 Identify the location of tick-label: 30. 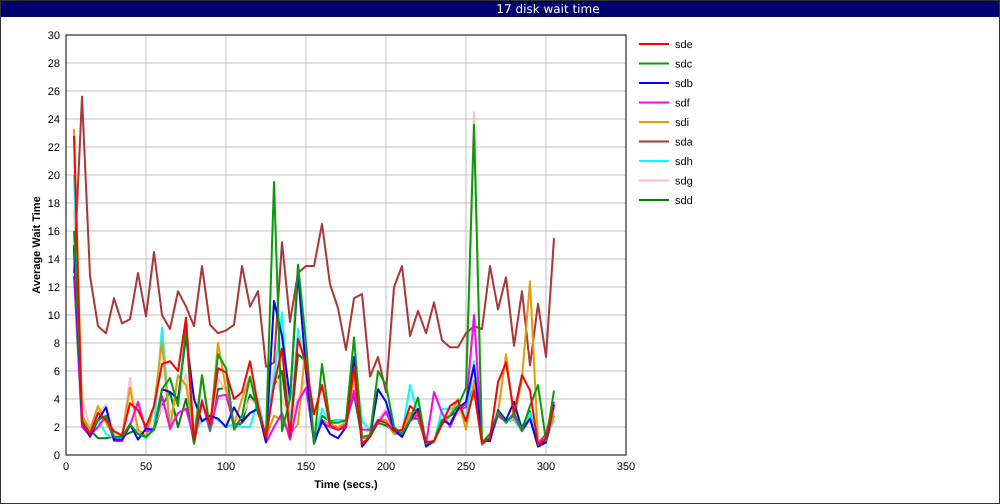
(54, 36).